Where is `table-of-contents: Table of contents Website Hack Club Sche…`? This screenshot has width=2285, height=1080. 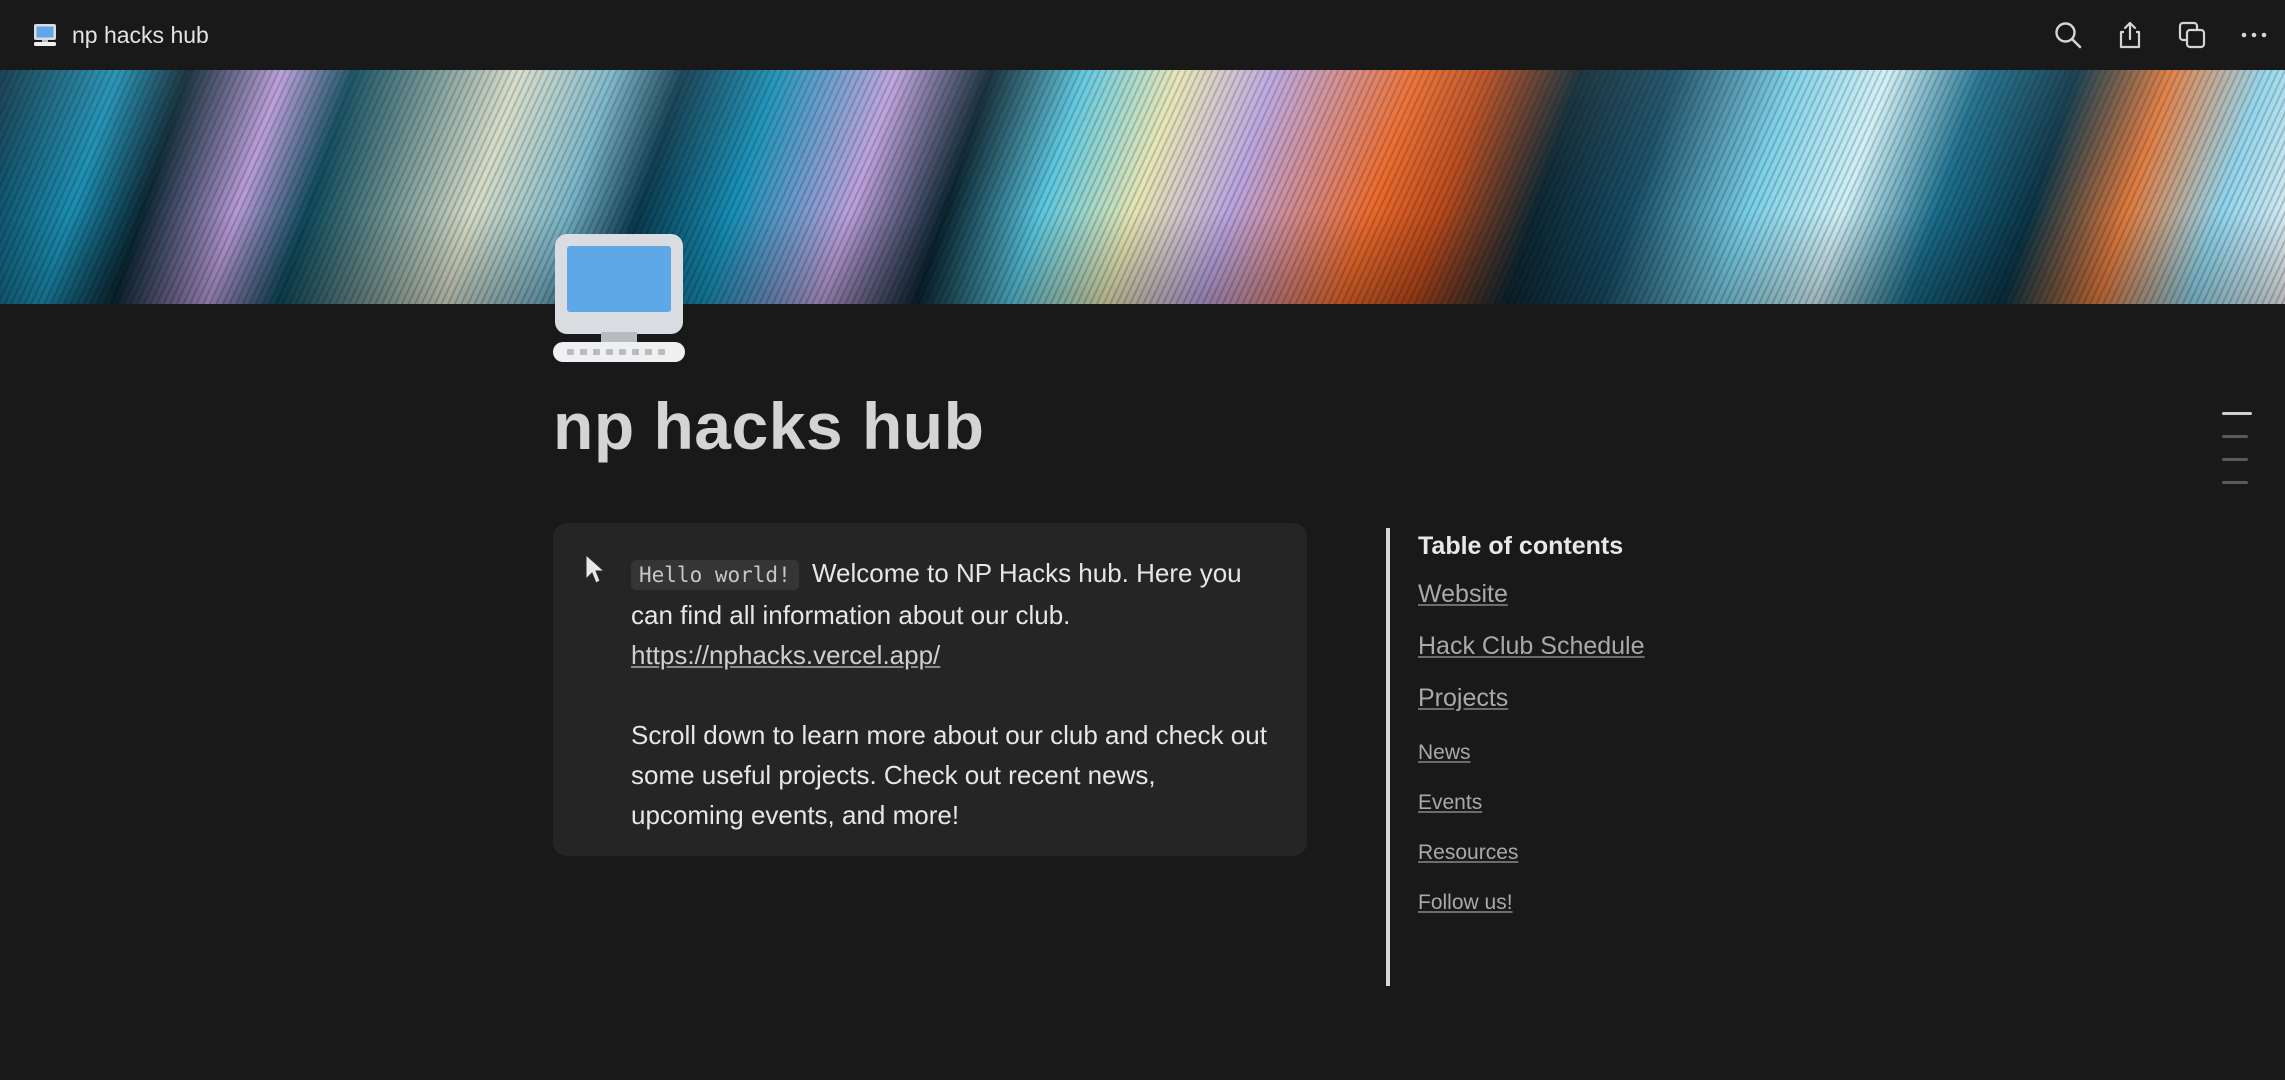 table-of-contents: Table of contents Website Hack Club Sche… is located at coordinates (1586, 757).